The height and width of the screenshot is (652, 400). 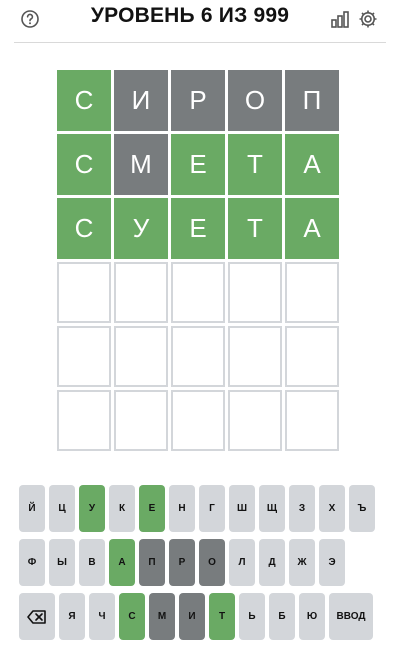 What do you see at coordinates (242, 508) in the screenshot?
I see `letter-key: Ш` at bounding box center [242, 508].